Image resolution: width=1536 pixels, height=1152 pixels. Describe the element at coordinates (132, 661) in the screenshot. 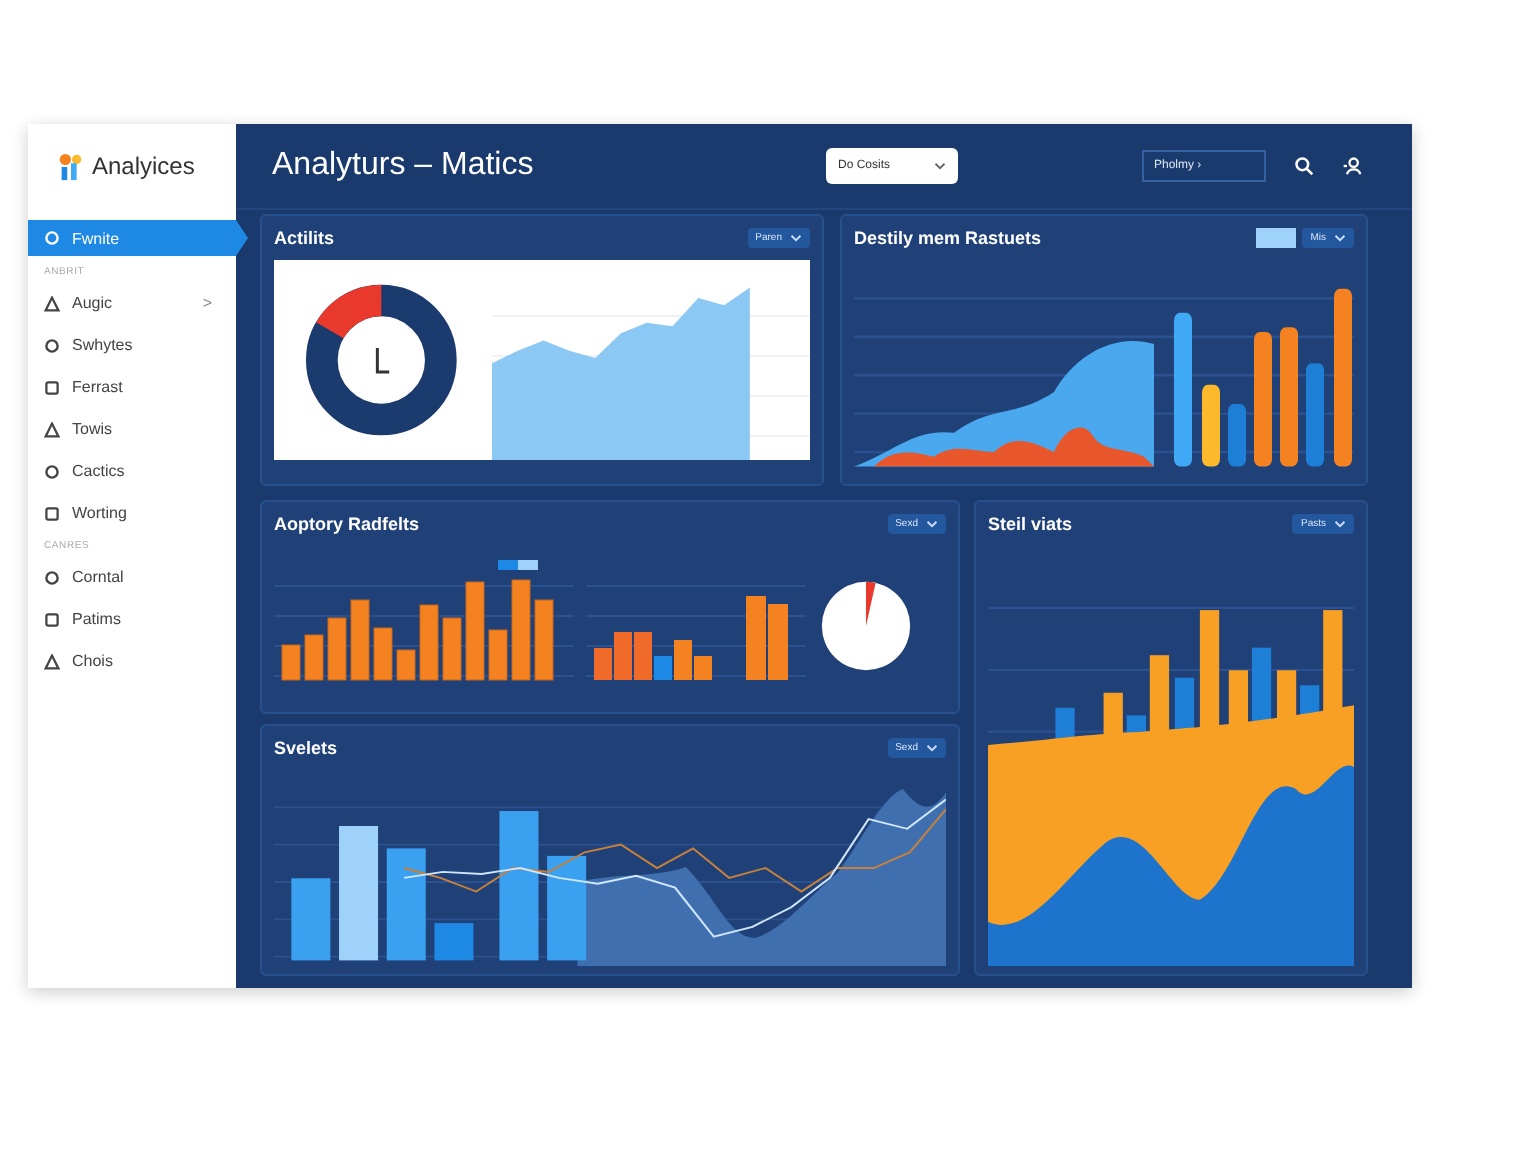

I see `nav-item: Chois` at that location.